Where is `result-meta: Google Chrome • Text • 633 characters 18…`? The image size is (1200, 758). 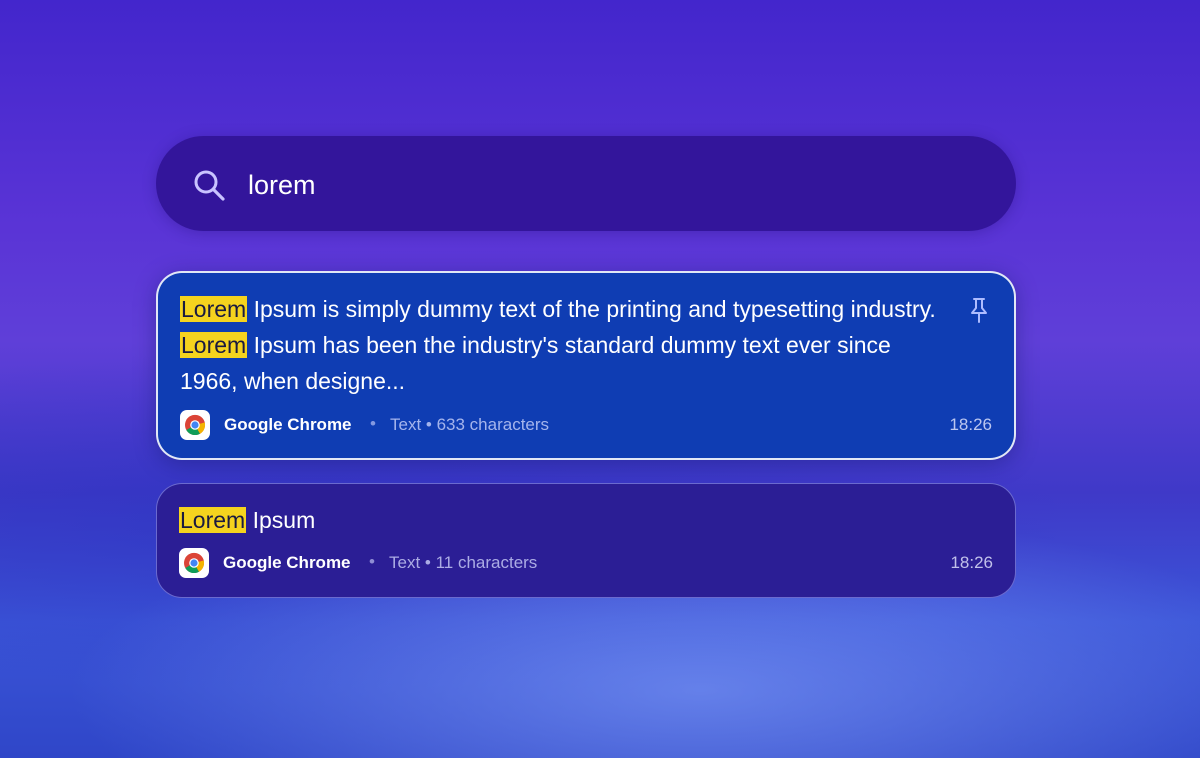 result-meta: Google Chrome • Text • 633 characters 18… is located at coordinates (586, 425).